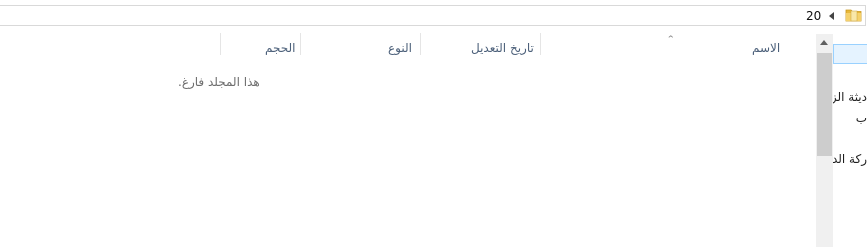  Describe the element at coordinates (671, 40) in the screenshot. I see `sort-up-icon: ⌃` at that location.